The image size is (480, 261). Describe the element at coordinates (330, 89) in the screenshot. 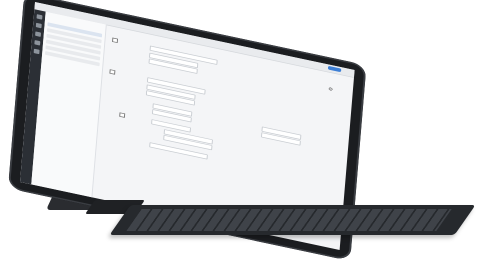

I see `gear-icon: ⚙` at that location.